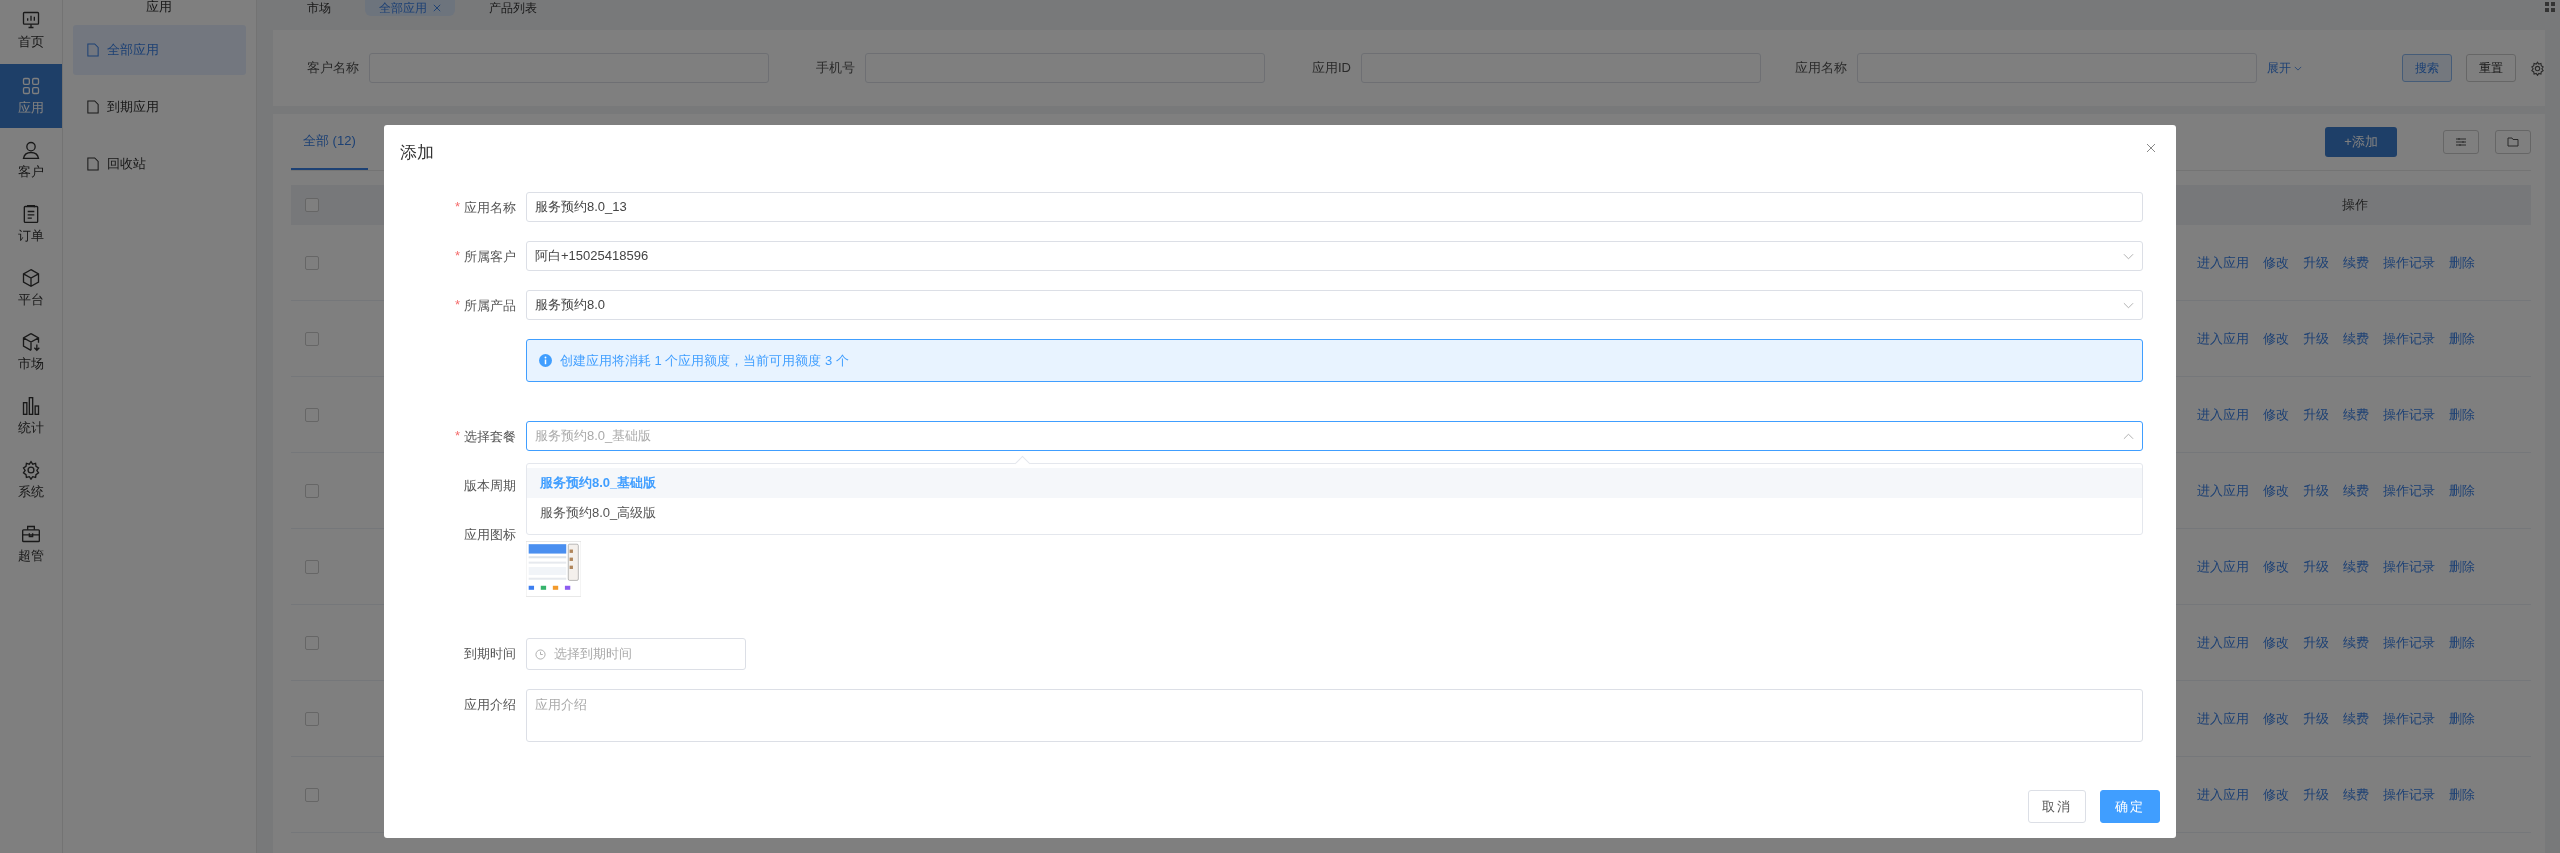  I want to click on nav-item: 平台, so click(31, 288).